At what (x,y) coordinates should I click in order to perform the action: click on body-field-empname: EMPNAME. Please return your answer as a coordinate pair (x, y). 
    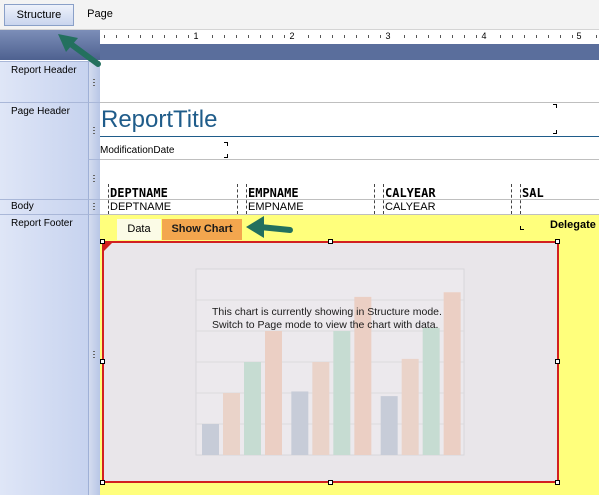
    Looking at the image, I should click on (276, 207).